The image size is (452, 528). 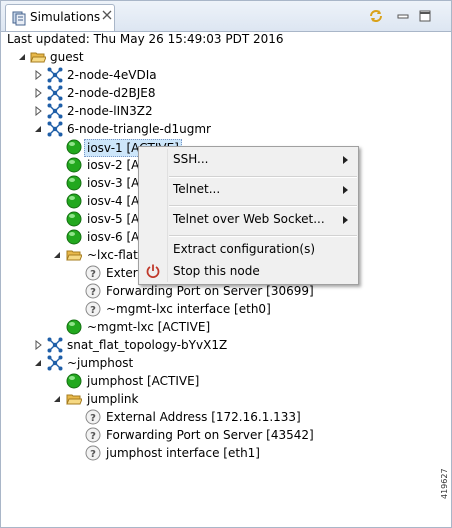 What do you see at coordinates (425, 16) in the screenshot?
I see `maximize-icon` at bounding box center [425, 16].